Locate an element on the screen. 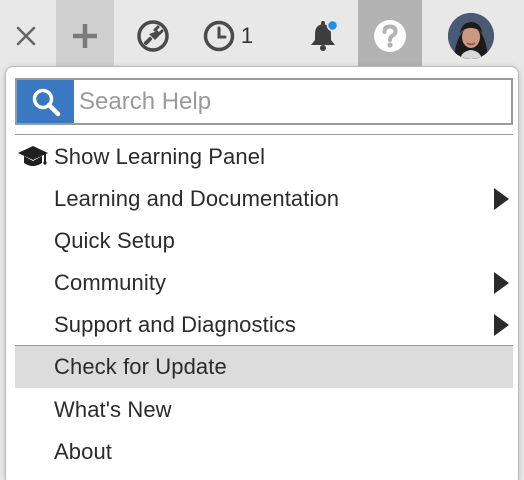  close-button is located at coordinates (26, 36).